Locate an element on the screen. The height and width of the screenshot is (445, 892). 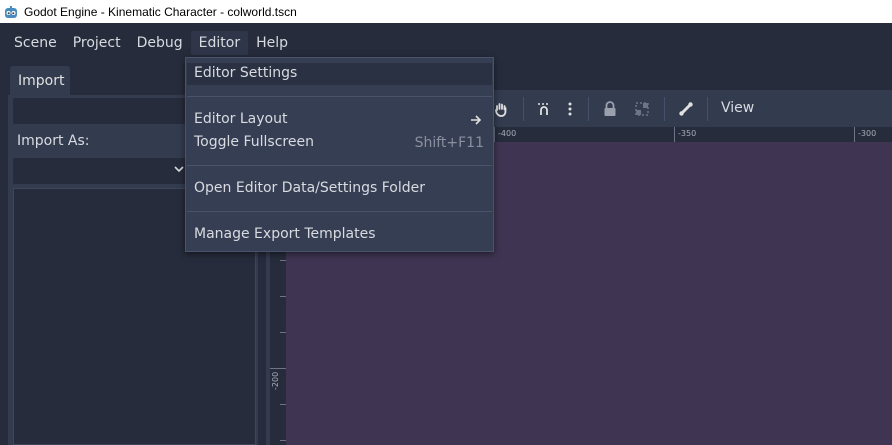
hand-icon is located at coordinates (501, 110).